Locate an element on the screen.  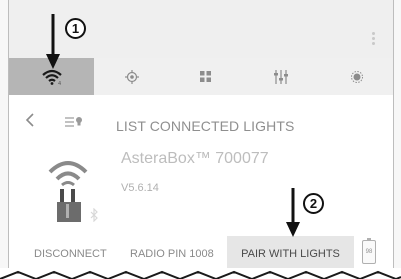
battery-indicator: 98 is located at coordinates (369, 251).